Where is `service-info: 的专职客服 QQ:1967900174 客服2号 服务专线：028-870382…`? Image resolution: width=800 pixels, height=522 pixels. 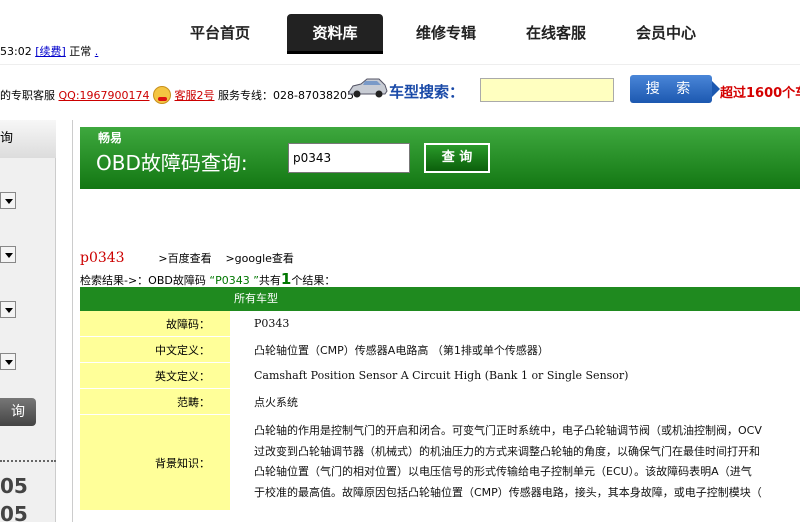
service-info: 的专职客服 QQ:1967900174 客服2号 服务专线：028-870382… is located at coordinates (177, 95).